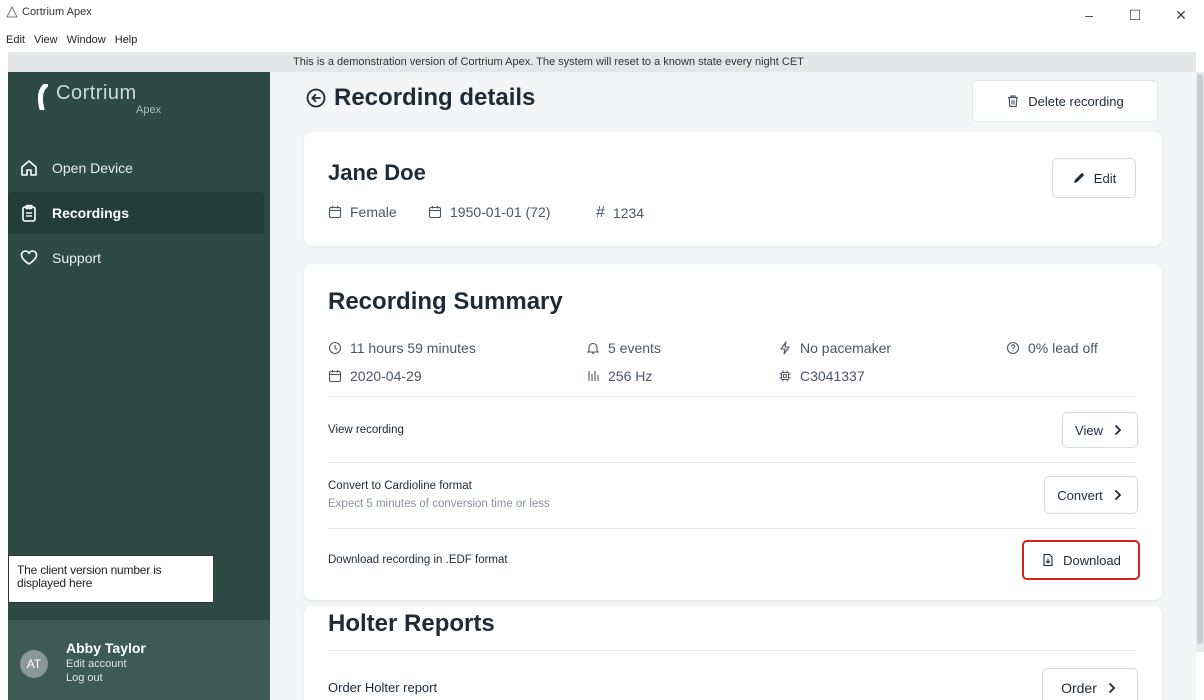 The height and width of the screenshot is (700, 1204). I want to click on dob-text: 1950-01-01 (72), so click(500, 212).